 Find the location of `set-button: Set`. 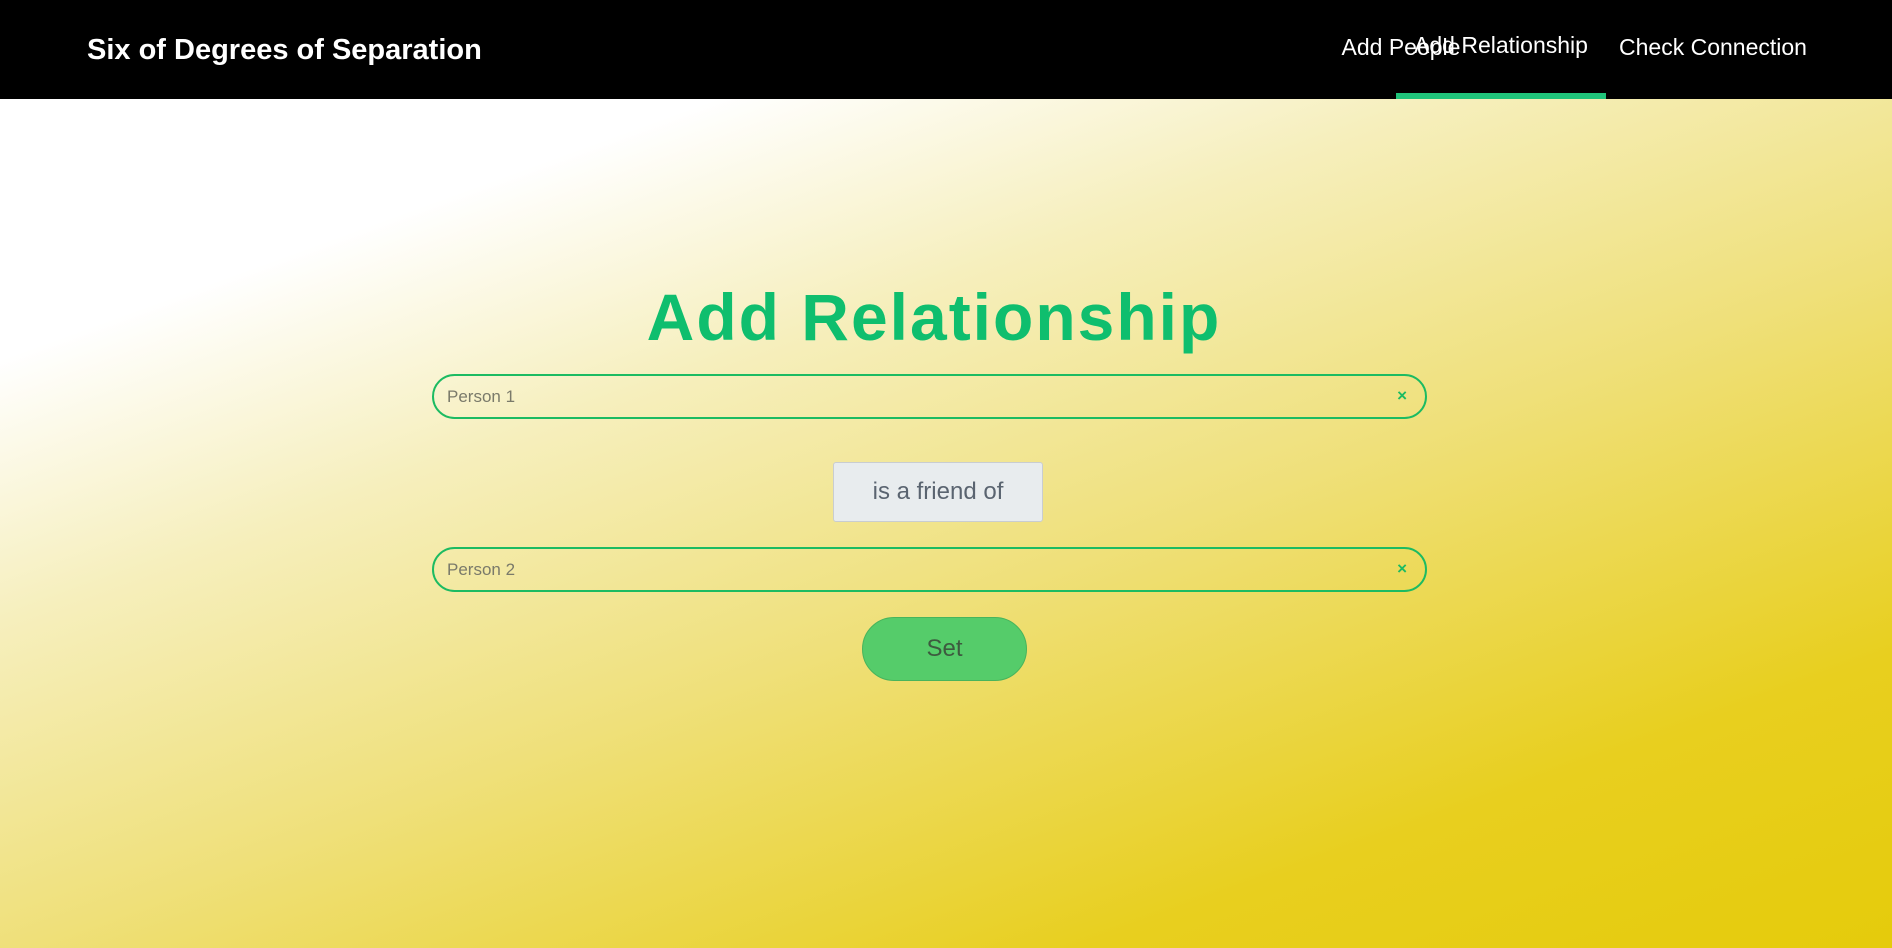

set-button: Set is located at coordinates (944, 649).